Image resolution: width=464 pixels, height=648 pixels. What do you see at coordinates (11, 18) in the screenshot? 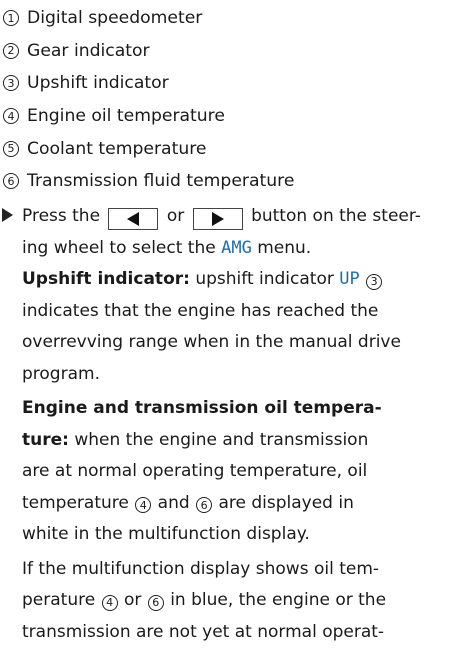
I see `callout-number: 1` at bounding box center [11, 18].